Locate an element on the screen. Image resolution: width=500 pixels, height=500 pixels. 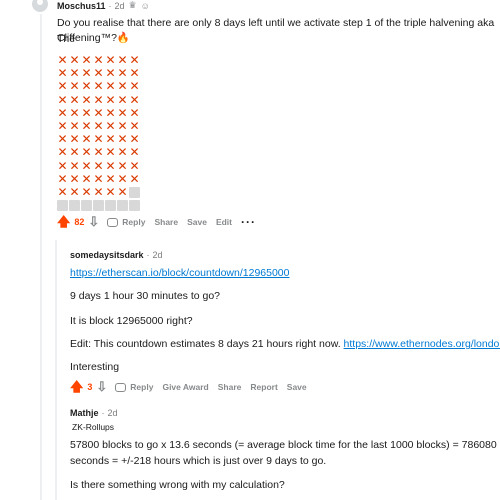
award-icon: ☺ is located at coordinates (145, 5).